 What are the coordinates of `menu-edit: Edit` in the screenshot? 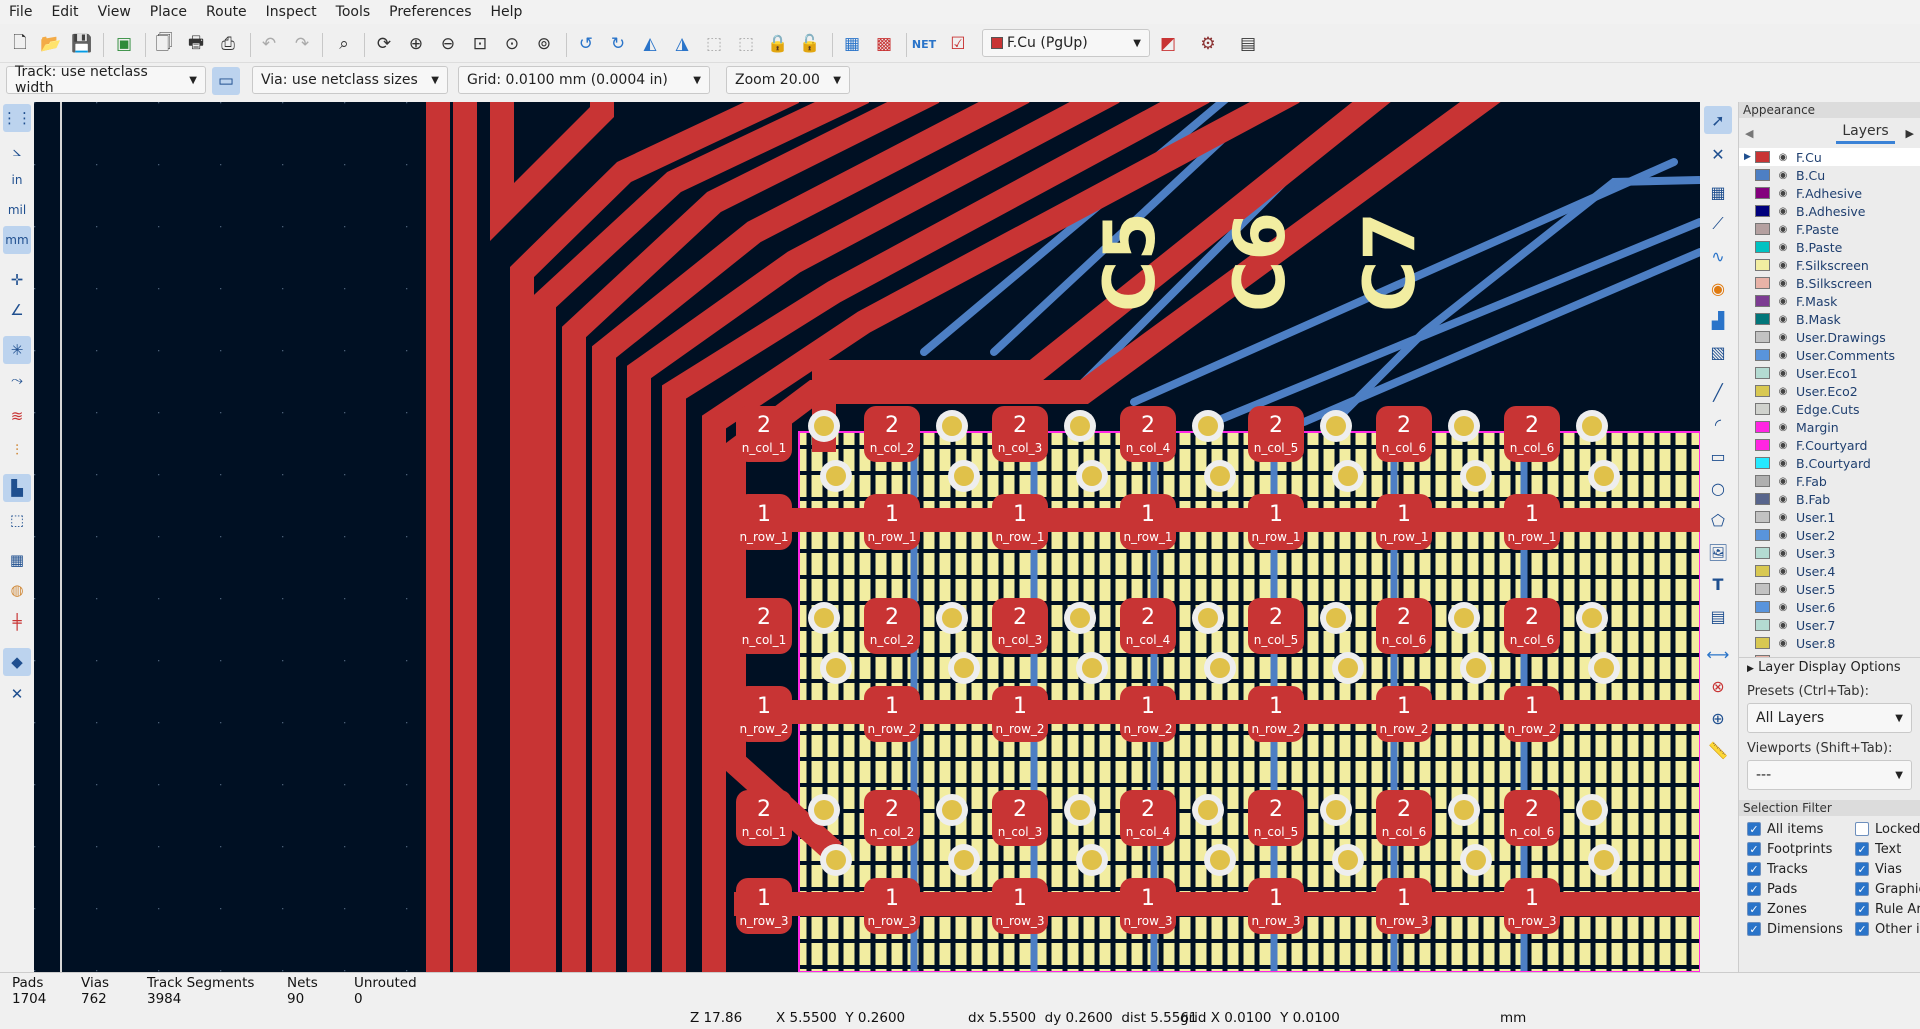 It's located at (65, 12).